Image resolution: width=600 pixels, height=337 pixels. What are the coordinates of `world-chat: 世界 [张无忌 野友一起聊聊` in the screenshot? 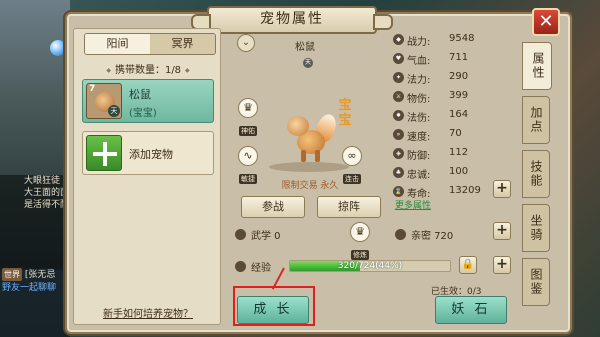 It's located at (34, 302).